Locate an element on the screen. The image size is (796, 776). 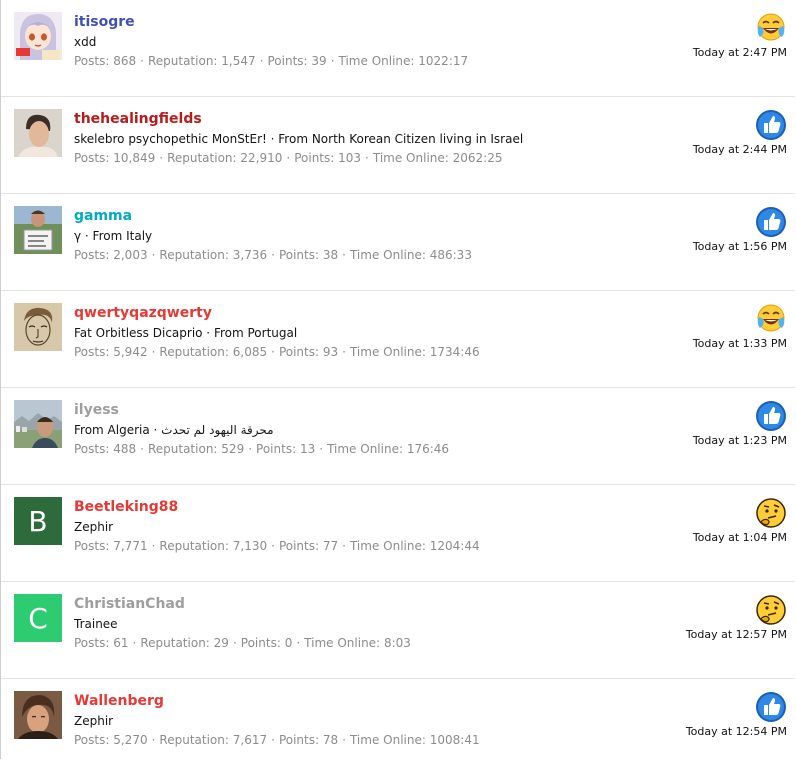
stat-value: 8:03 is located at coordinates (397, 643).